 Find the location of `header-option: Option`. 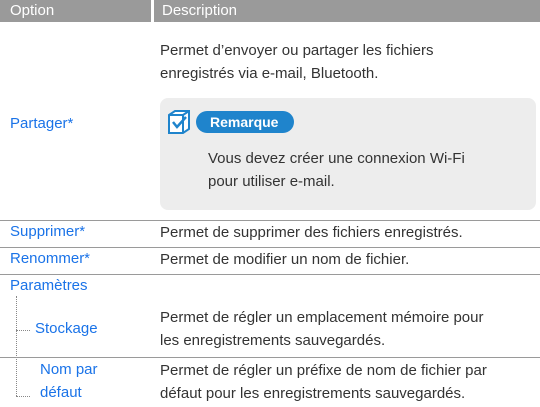

header-option: Option is located at coordinates (32, 10).